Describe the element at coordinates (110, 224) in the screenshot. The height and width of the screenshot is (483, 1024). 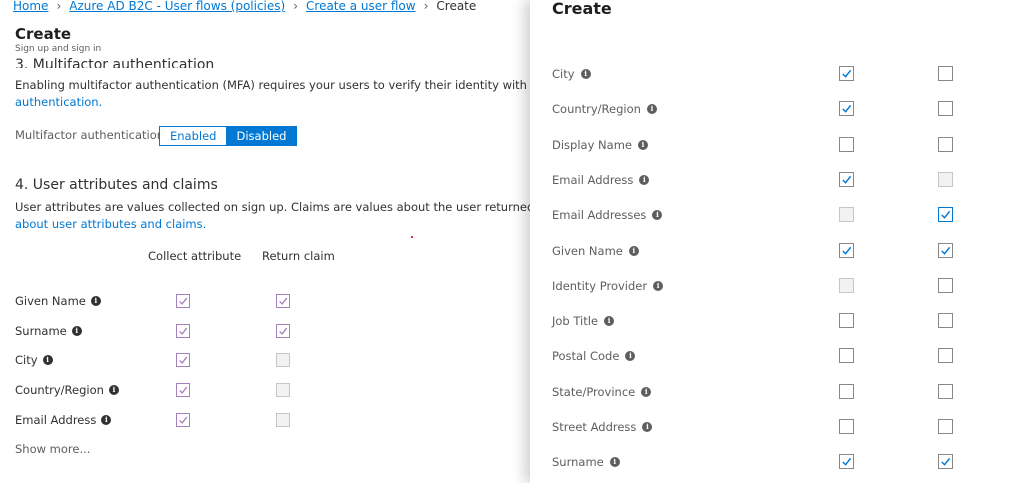
I see `attributes-learn-more-link: about user attributes and claims.` at that location.